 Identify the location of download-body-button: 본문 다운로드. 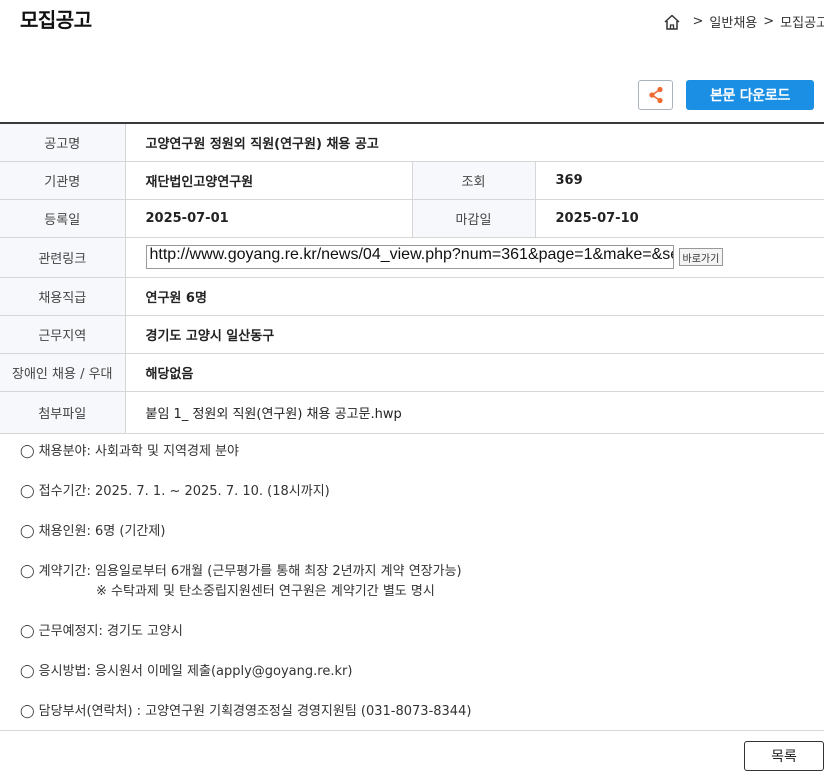
(750, 95).